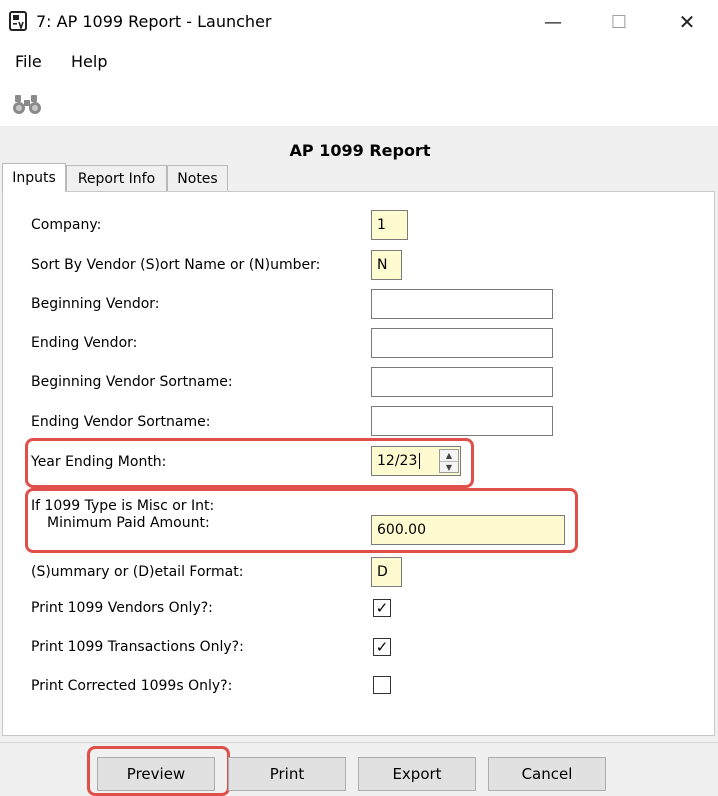  Describe the element at coordinates (28, 61) in the screenshot. I see `menu-file: File` at that location.